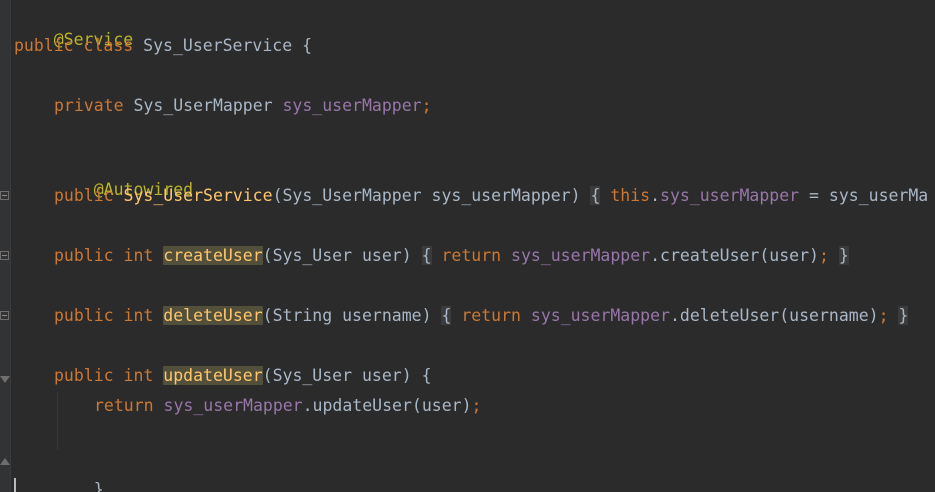  I want to click on params: (Sys_UserMapper sys_userMapper), so click(426, 195).